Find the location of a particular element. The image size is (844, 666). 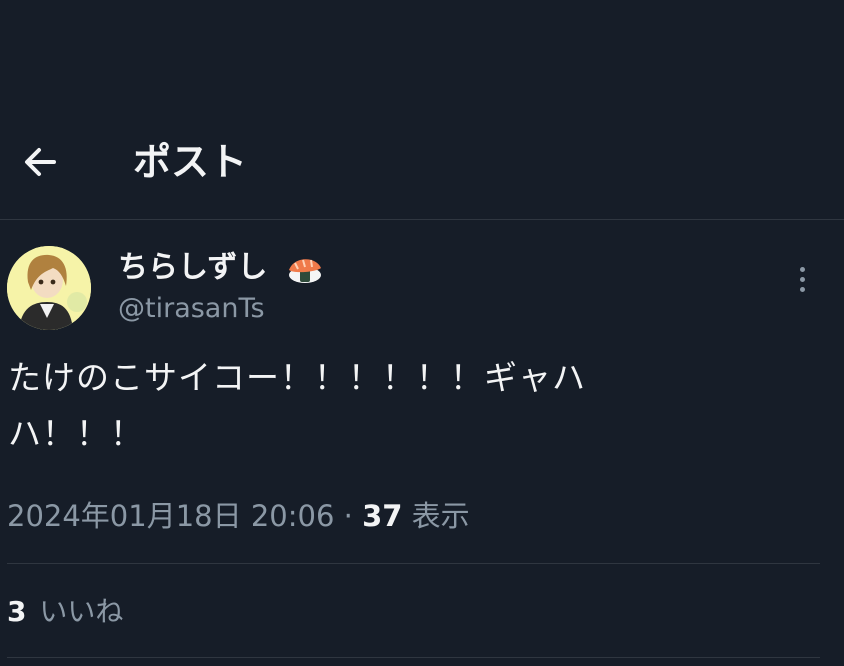

likes-label: いいね is located at coordinates (81, 611).